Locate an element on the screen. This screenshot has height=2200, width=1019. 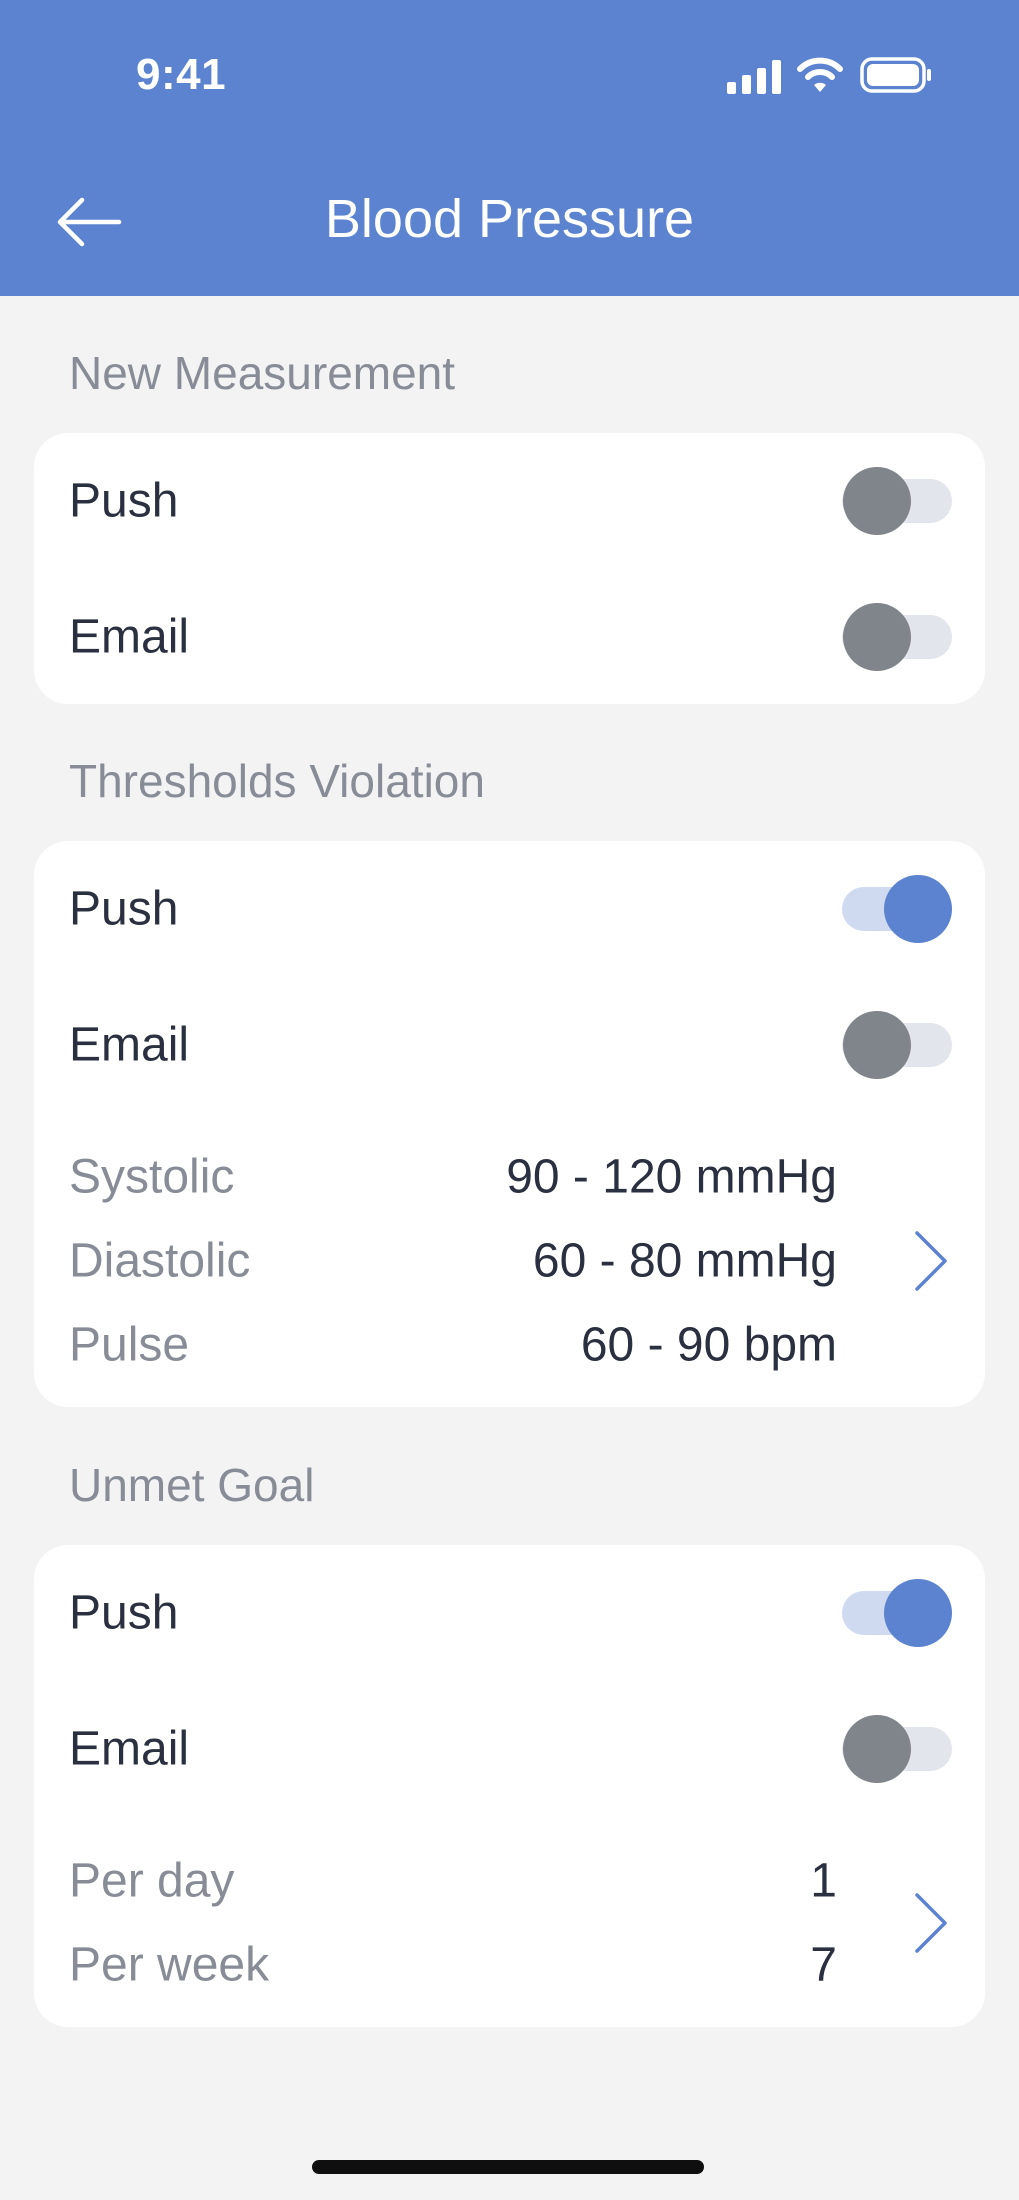
header: 9:41 Blood Pressure is located at coordinates (509, 148).